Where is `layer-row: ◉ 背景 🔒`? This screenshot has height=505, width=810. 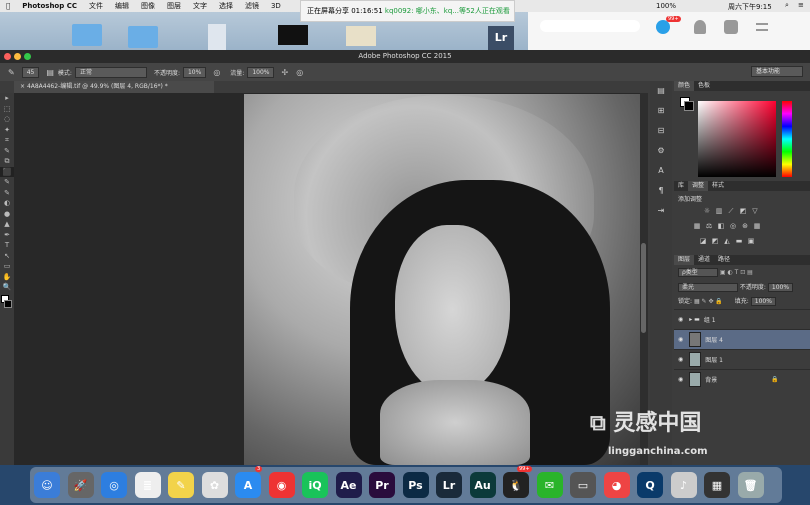
layer-row: ◉ 背景 🔒 is located at coordinates (742, 379).